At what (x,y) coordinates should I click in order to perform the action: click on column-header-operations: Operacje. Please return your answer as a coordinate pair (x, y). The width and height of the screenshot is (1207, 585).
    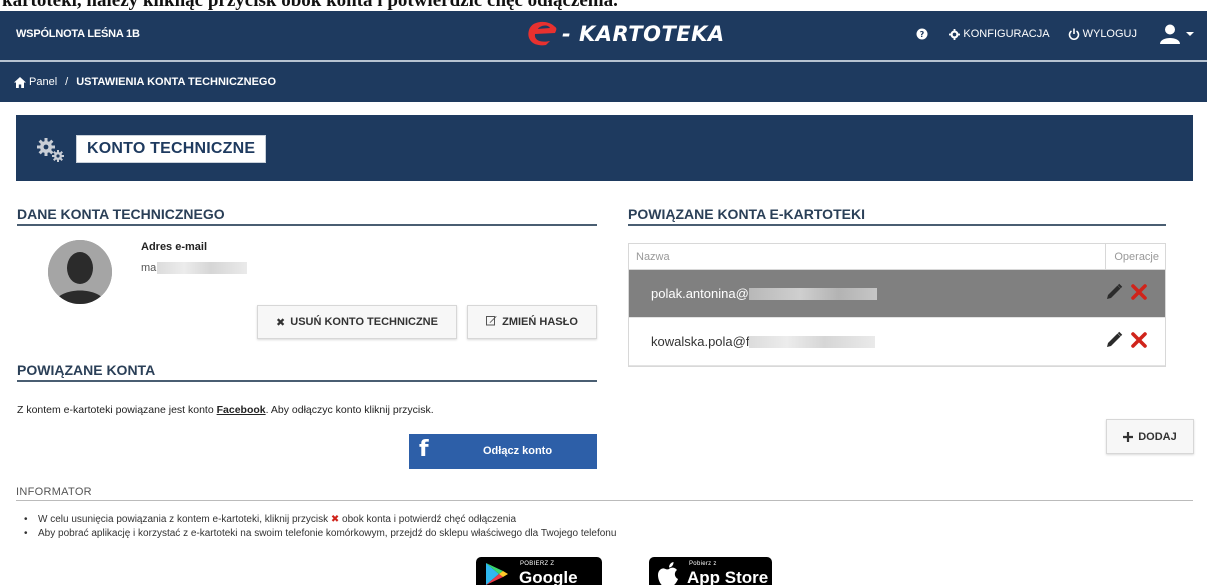
    Looking at the image, I should click on (1132, 256).